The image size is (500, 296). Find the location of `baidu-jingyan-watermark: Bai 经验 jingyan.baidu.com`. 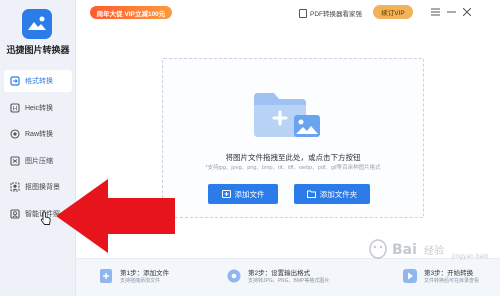

baidu-jingyan-watermark: Bai 经验 jingyan.baidu.com is located at coordinates (434, 251).